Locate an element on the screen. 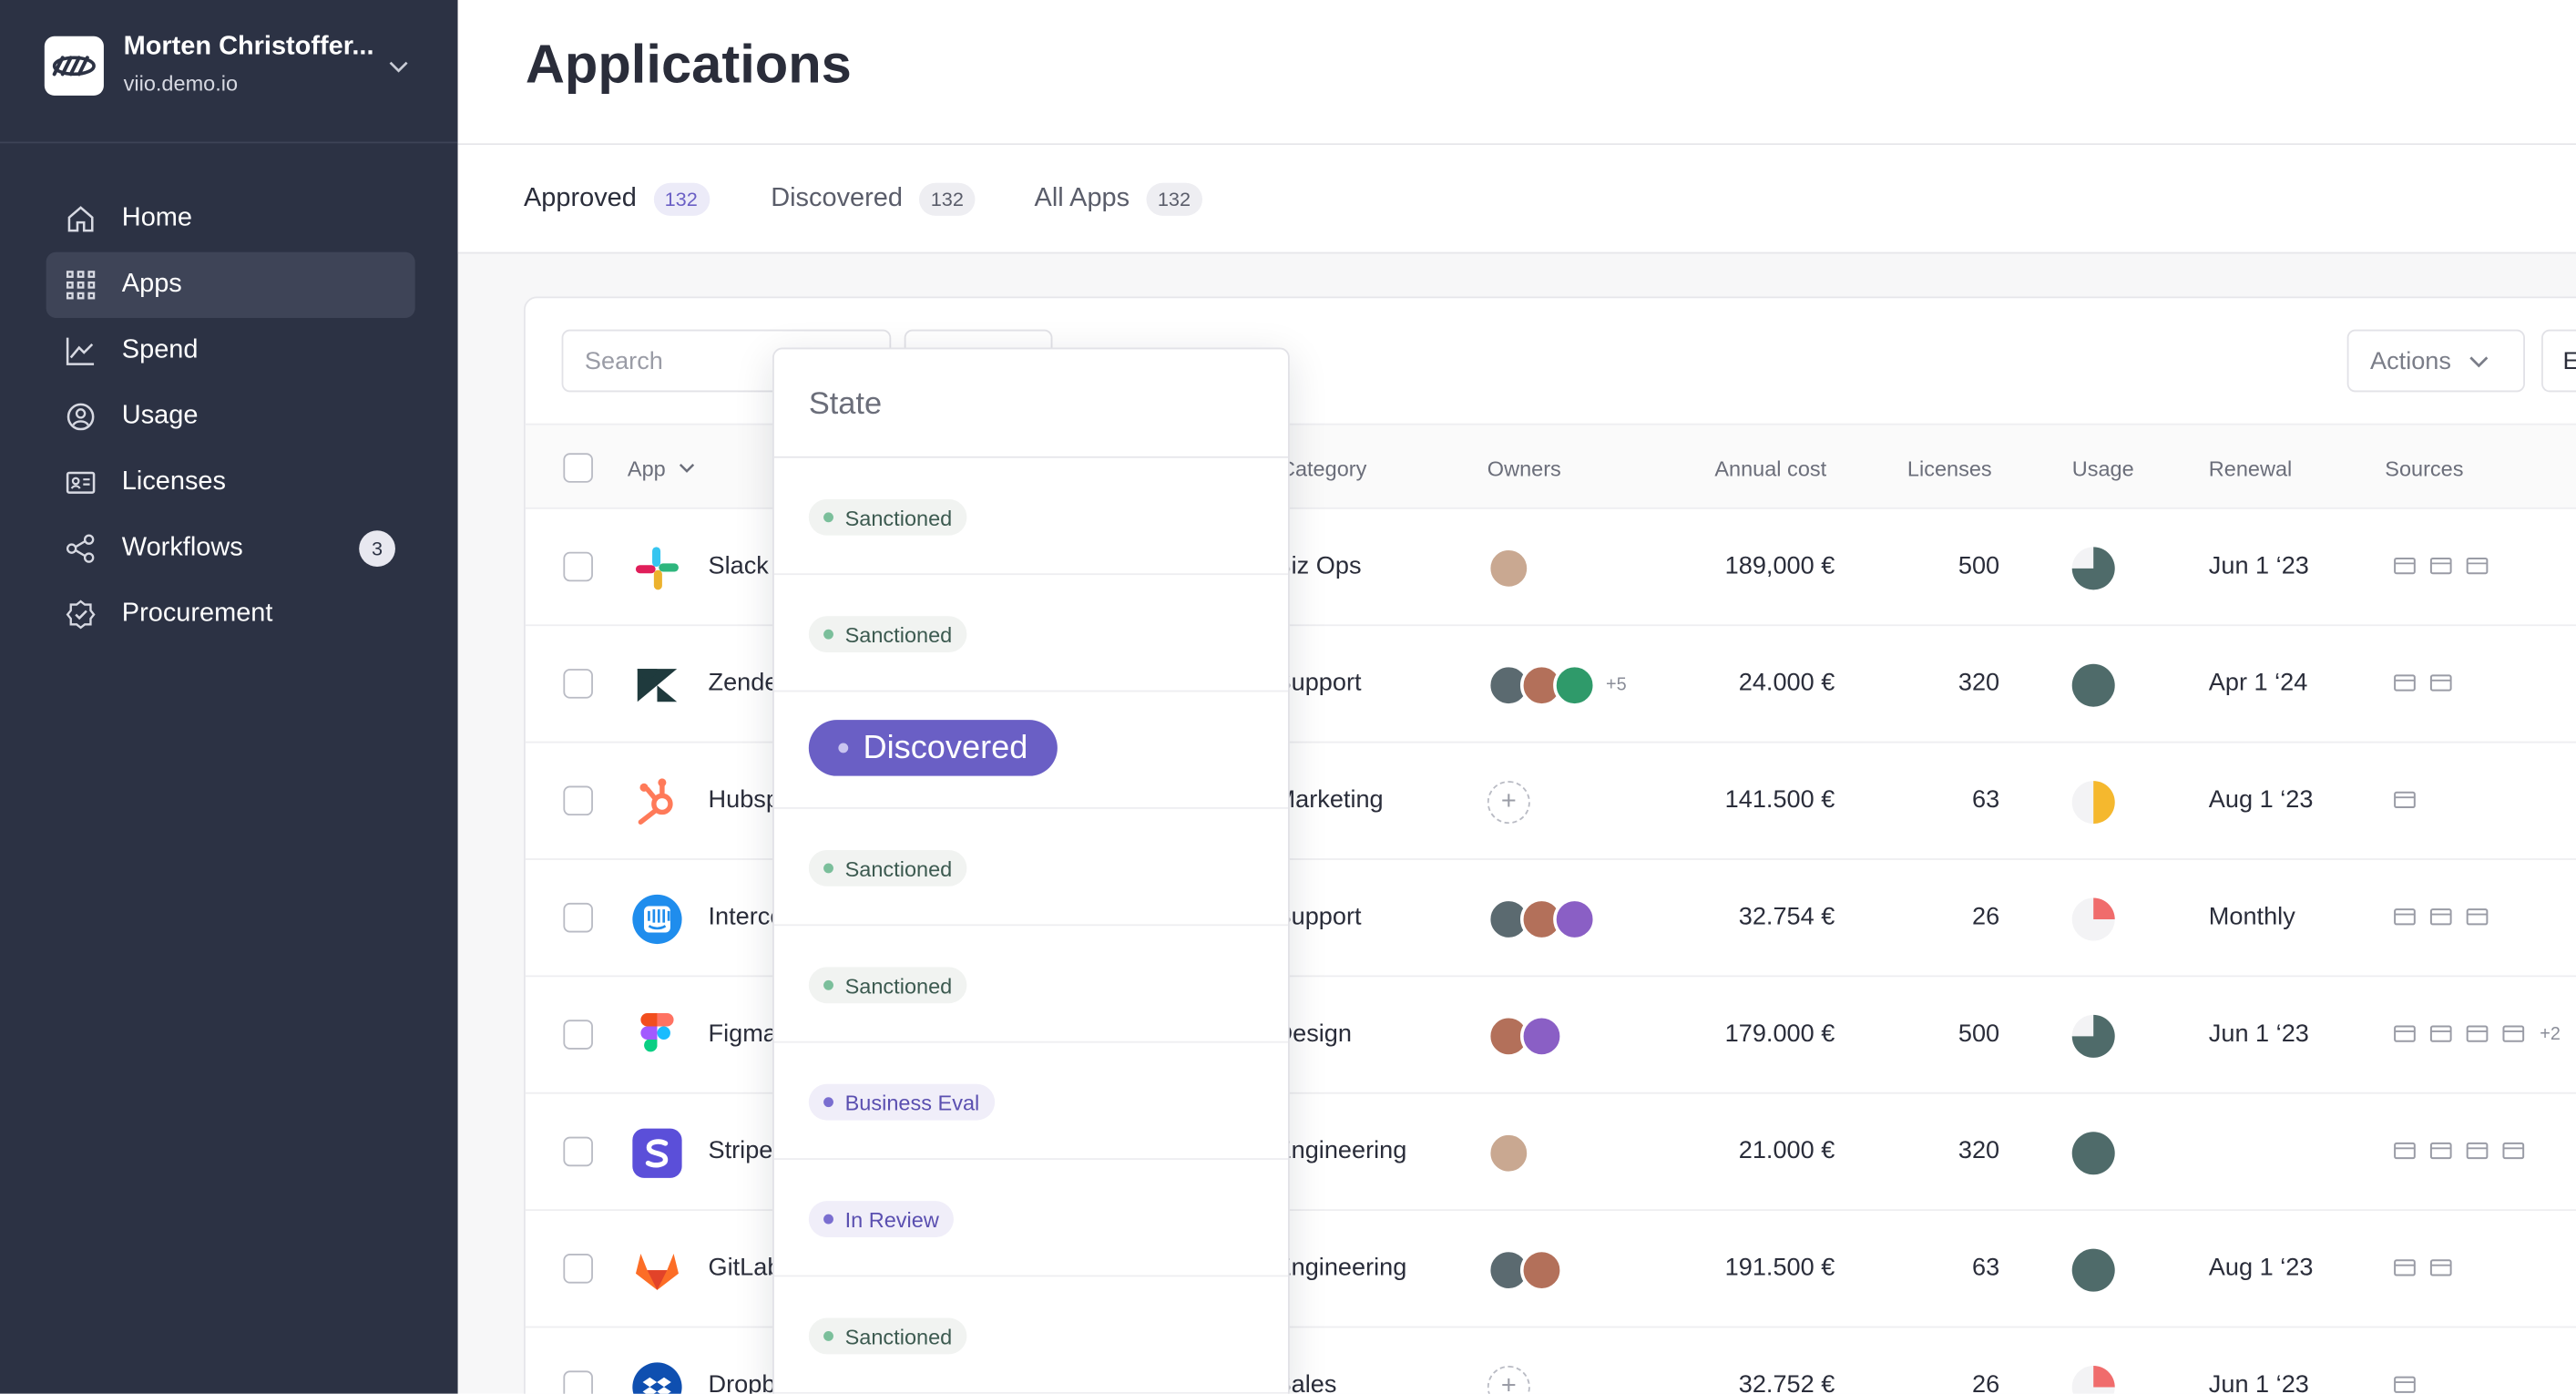 This screenshot has width=2576, height=1394. app-category: Marketing is located at coordinates (1329, 800).